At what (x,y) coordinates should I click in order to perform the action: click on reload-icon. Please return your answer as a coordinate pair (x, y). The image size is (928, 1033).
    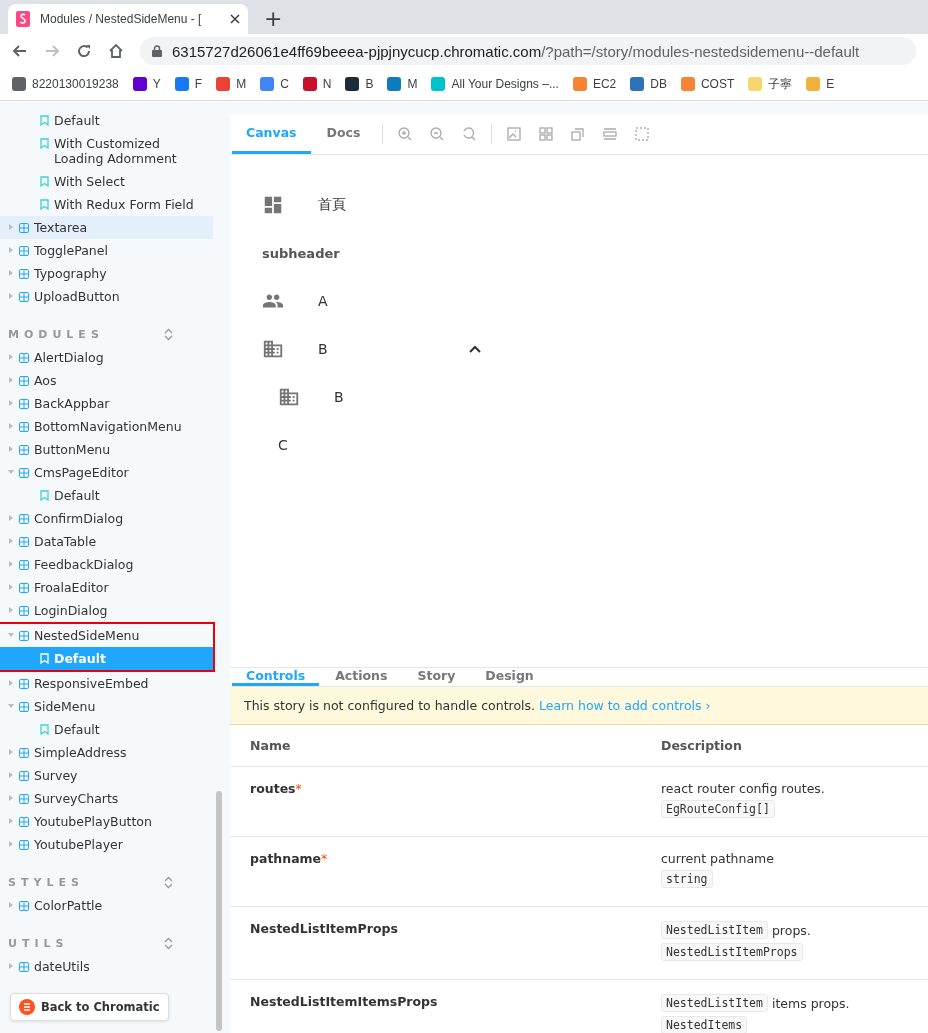
    Looking at the image, I should click on (84, 51).